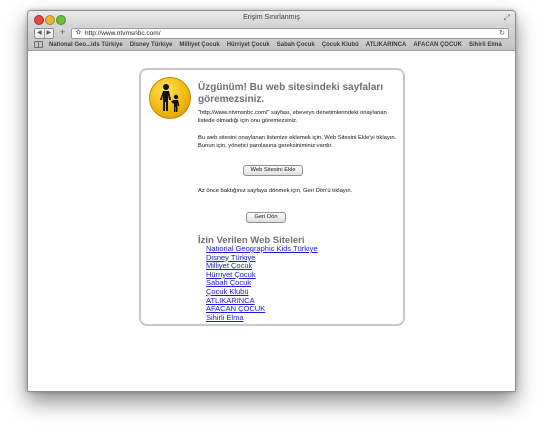 The height and width of the screenshot is (427, 540). I want to click on add-website-button: Web Sitesini Ekle, so click(273, 170).